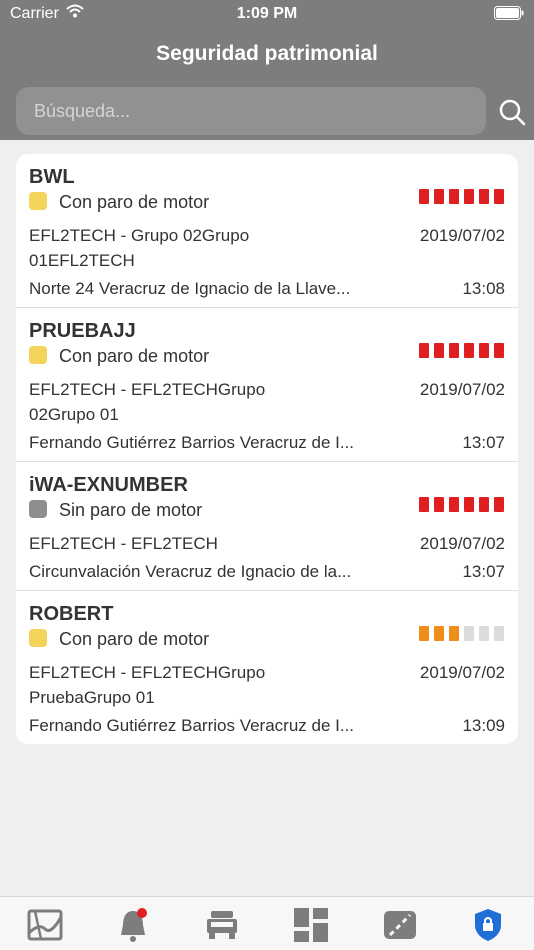  Describe the element at coordinates (131, 510) in the screenshot. I see `engine-status: Sin paro de motor` at that location.